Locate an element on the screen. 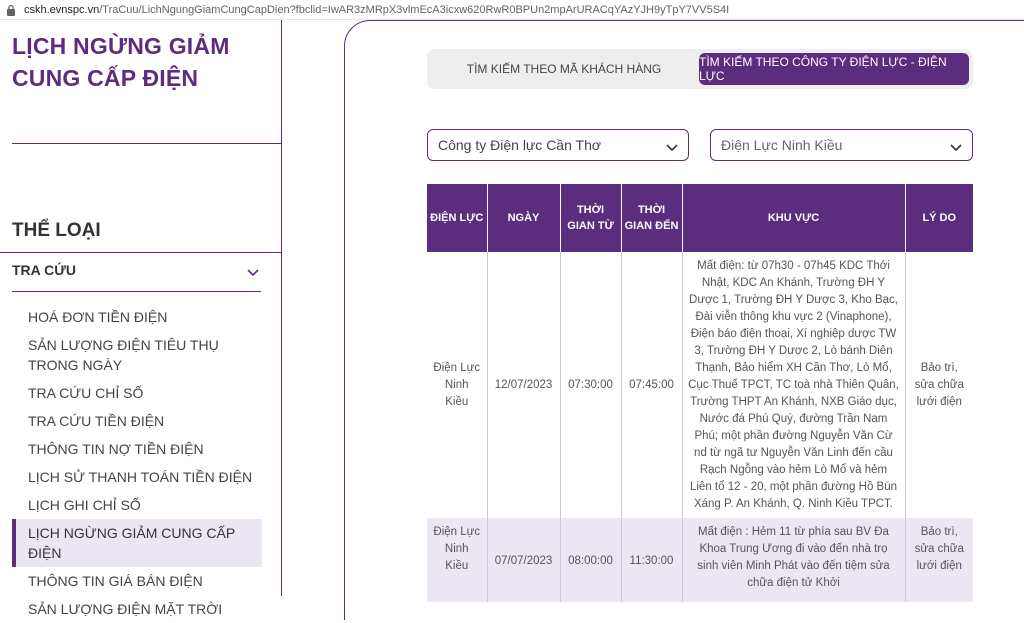 Image resolution: width=1024 pixels, height=623 pixels. sidebar-item: LỊCH SỬ THANH TOÁN TIỀN ĐIỆN is located at coordinates (137, 477).